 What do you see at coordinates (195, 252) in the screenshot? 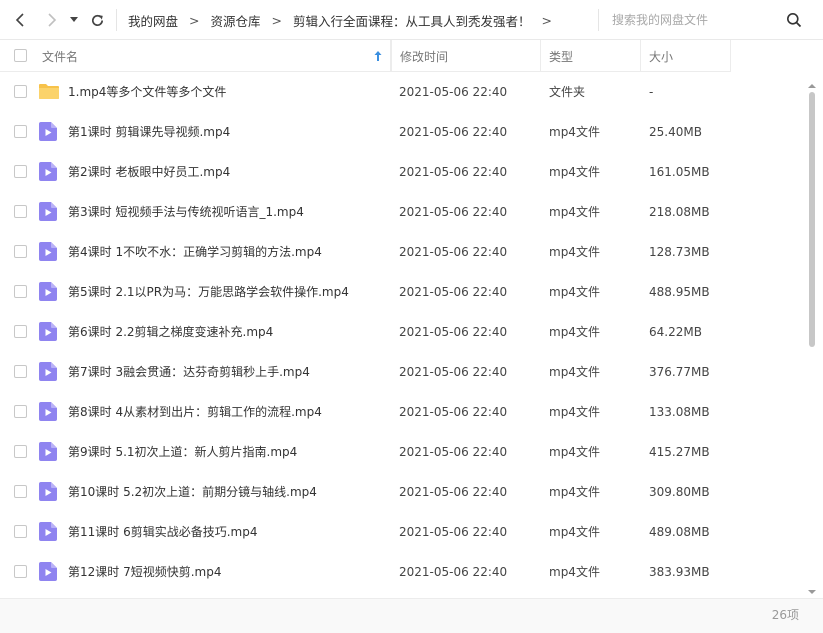
I see `file-name: 第4课时 1不吹不水：正确学习剪辑的方法.mp4` at bounding box center [195, 252].